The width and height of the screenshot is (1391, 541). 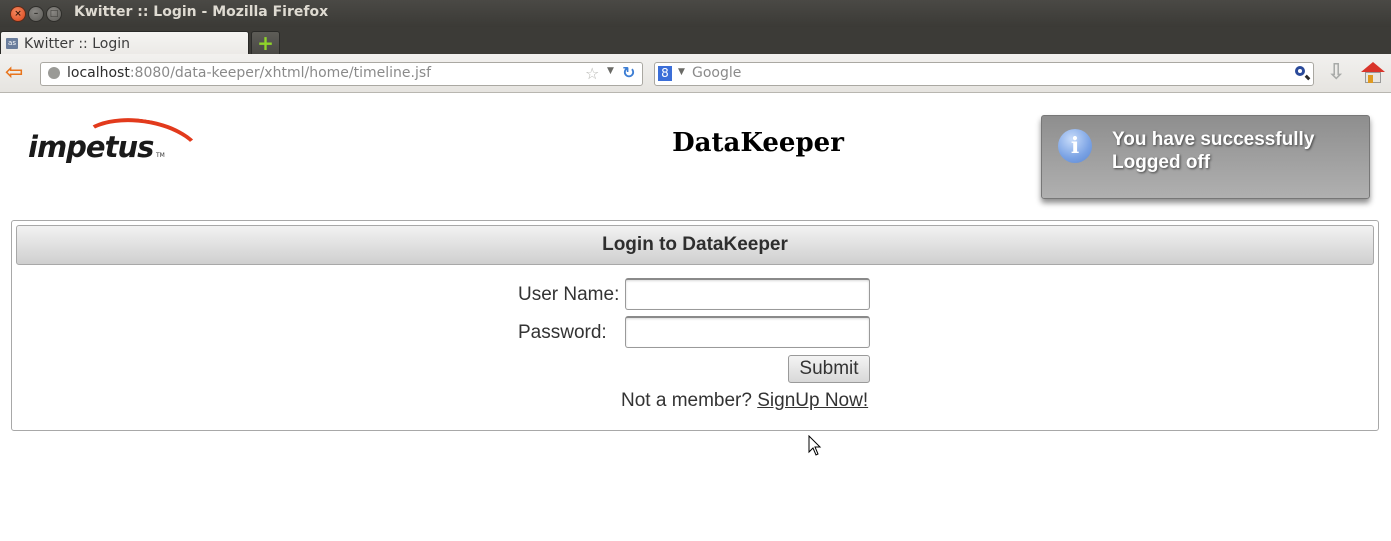 I want to click on window-minimize-button: –, so click(x=36, y=14).